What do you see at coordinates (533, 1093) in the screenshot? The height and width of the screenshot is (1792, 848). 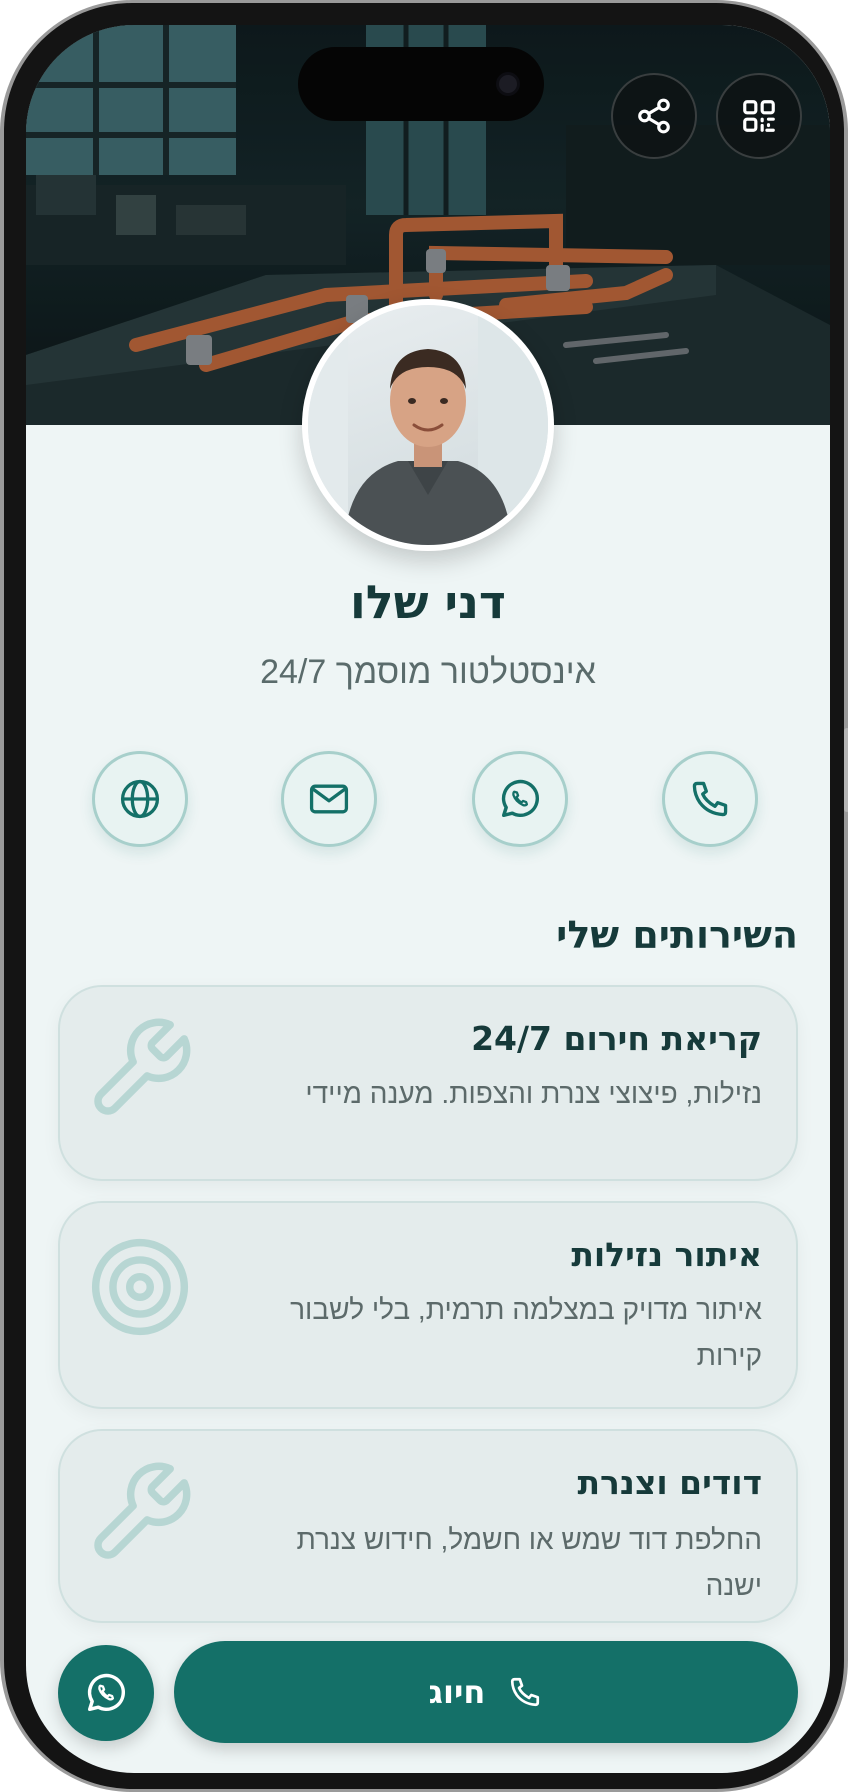 I see `service-description: נזילות, פיצוצי צנרת והצפות. מענה מיידי` at bounding box center [533, 1093].